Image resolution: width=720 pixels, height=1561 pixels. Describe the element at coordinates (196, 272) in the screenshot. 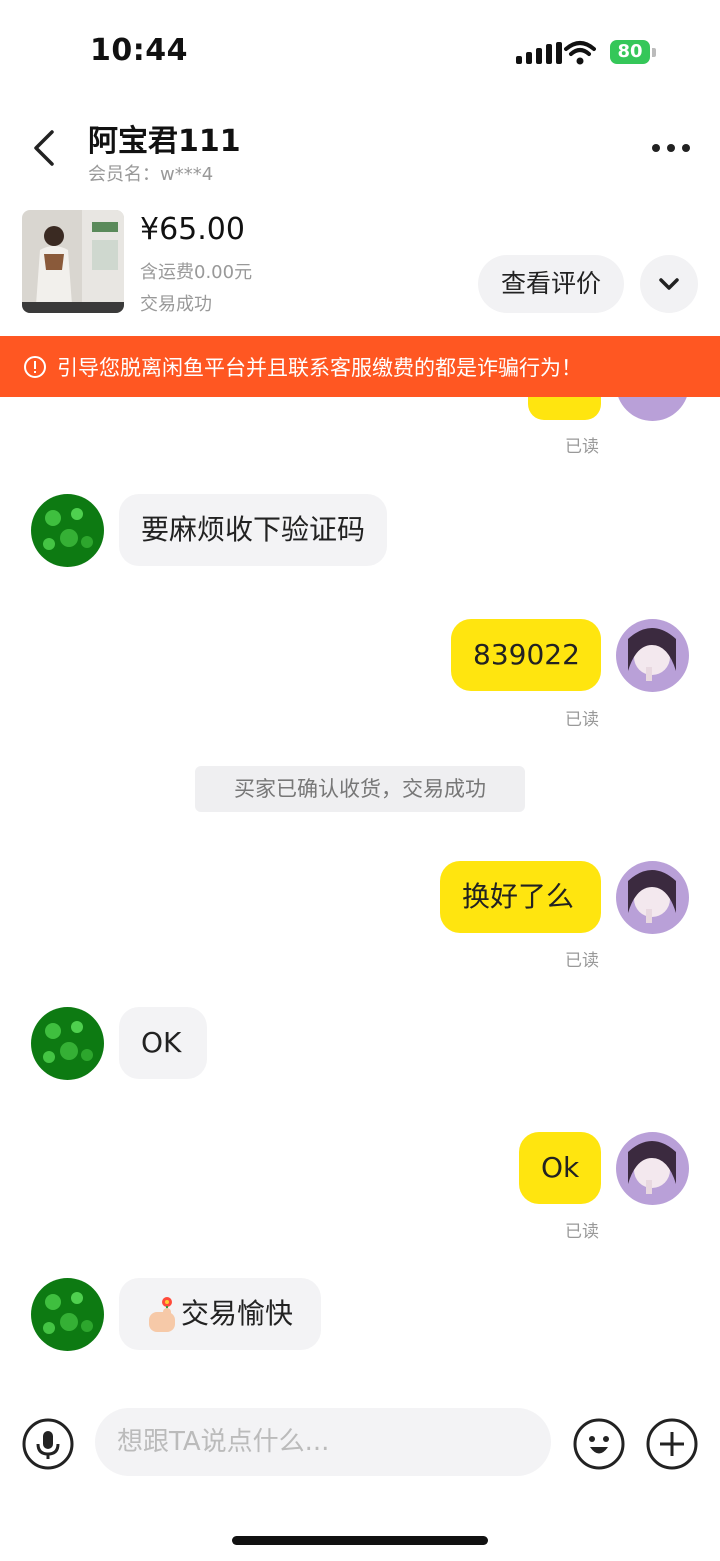

I see `shipping-fee: 含运费0.00元` at that location.